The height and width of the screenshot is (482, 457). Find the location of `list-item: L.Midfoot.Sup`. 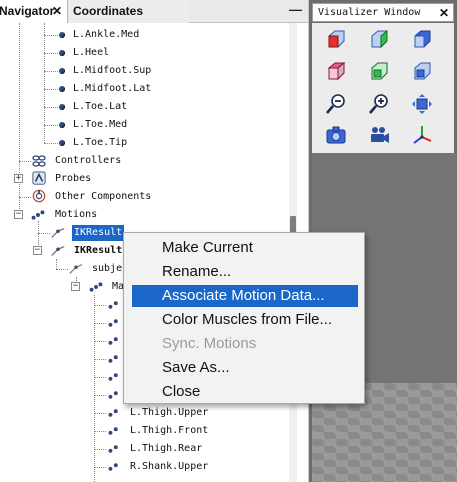

list-item: L.Midfoot.Sup is located at coordinates (148, 71).